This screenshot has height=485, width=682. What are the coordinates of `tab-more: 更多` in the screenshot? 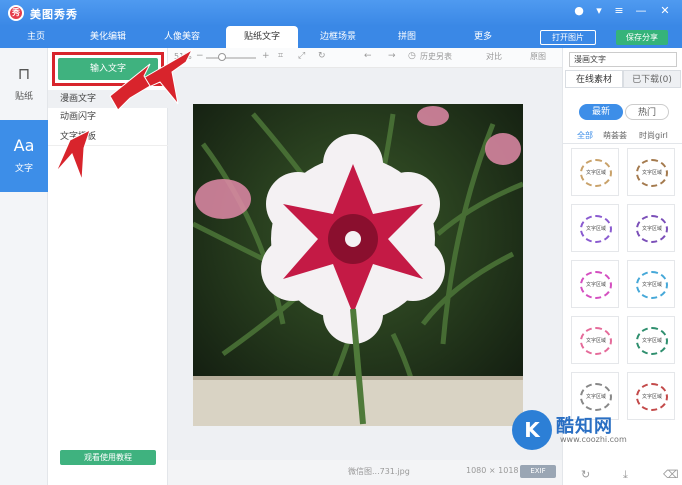 It's located at (483, 37).